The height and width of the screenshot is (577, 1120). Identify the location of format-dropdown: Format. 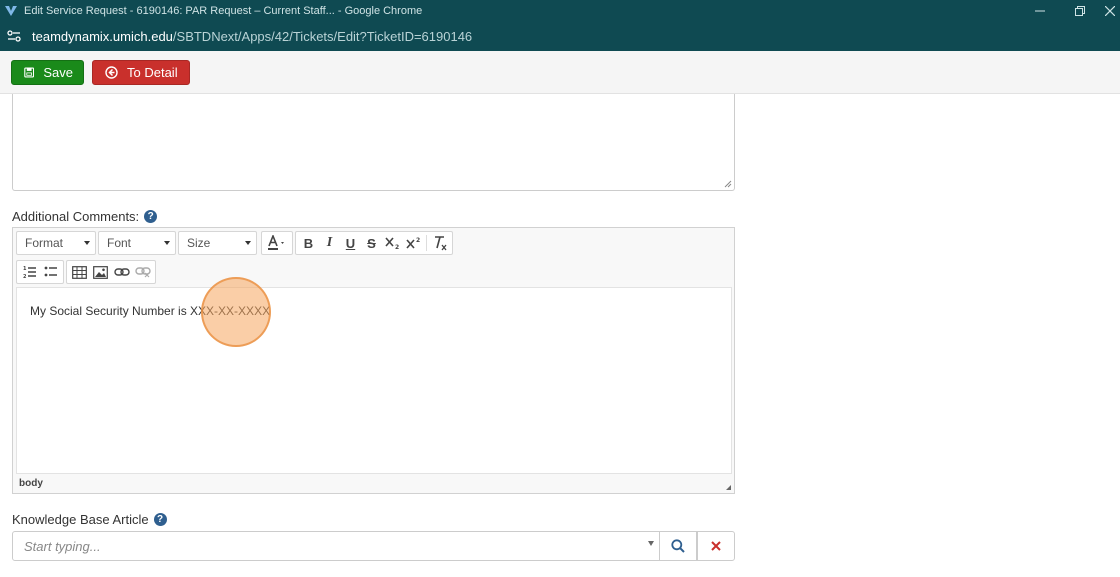
(56, 243).